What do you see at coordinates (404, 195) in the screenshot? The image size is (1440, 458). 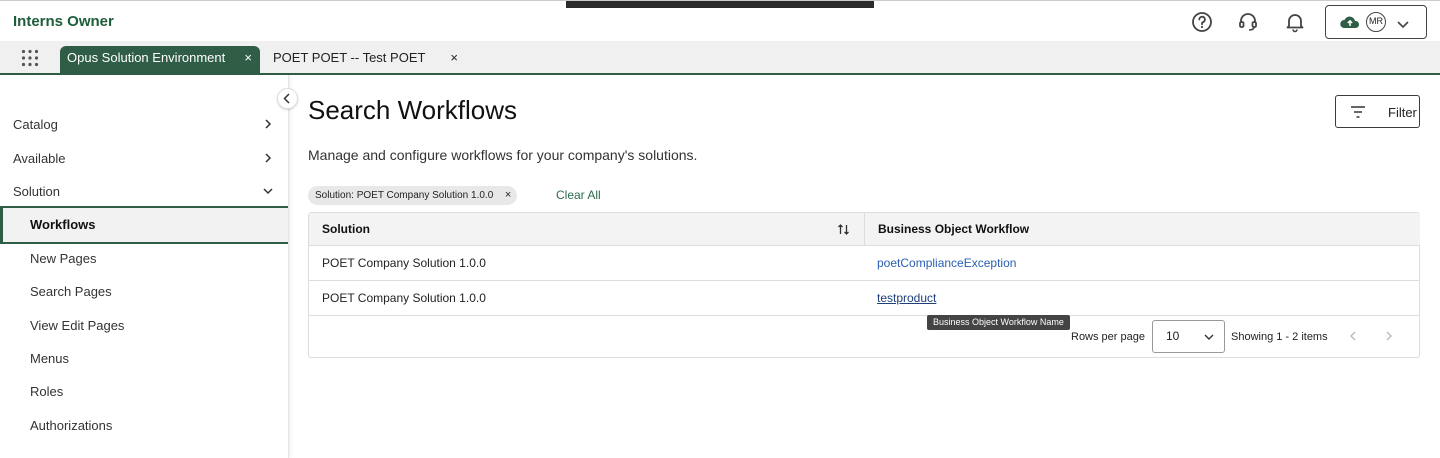 I see `filter-chip-label: Solution: POET Company Solution 1.0.0` at bounding box center [404, 195].